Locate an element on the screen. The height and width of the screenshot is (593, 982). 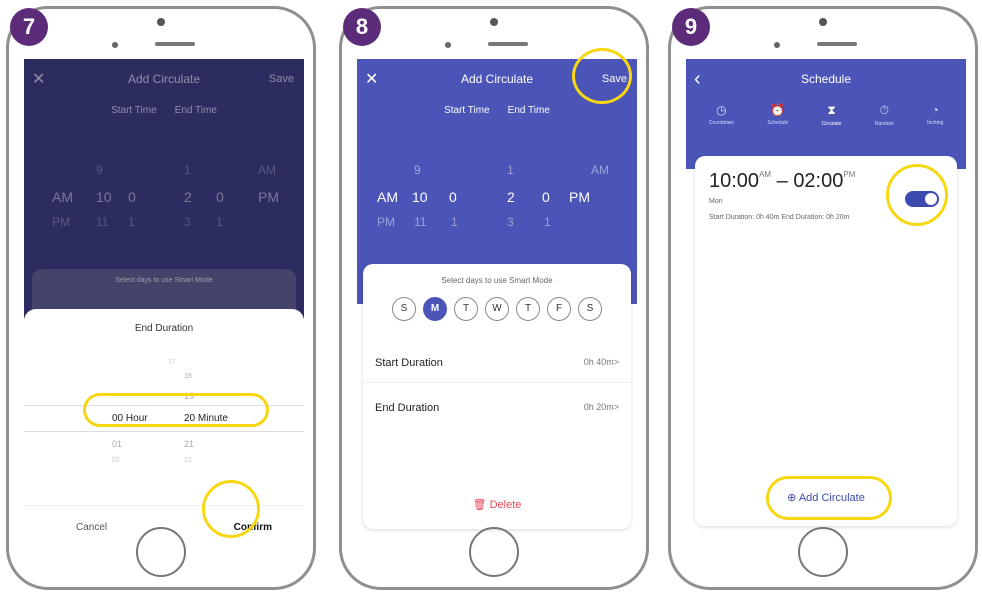
highlight-save is located at coordinates (602, 76).